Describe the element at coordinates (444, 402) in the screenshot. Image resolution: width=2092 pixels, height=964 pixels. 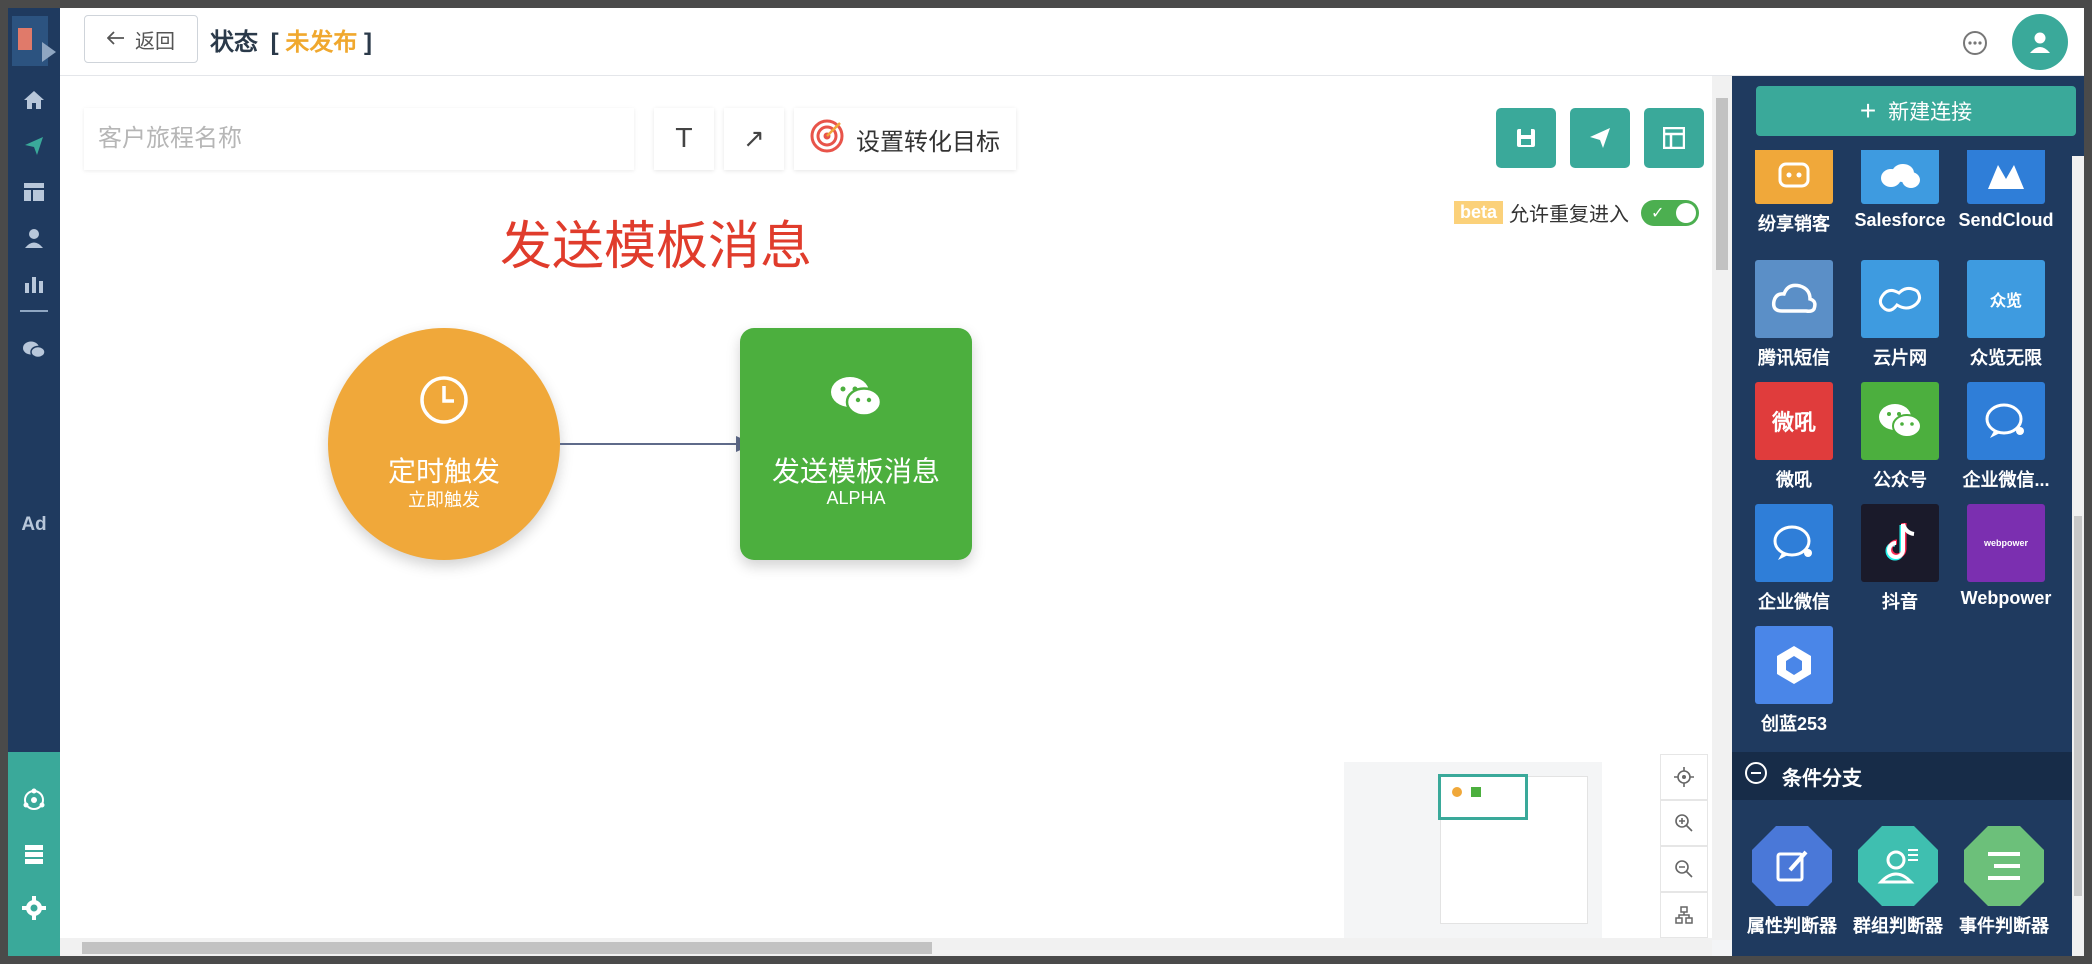
I see `clock-icon` at that location.